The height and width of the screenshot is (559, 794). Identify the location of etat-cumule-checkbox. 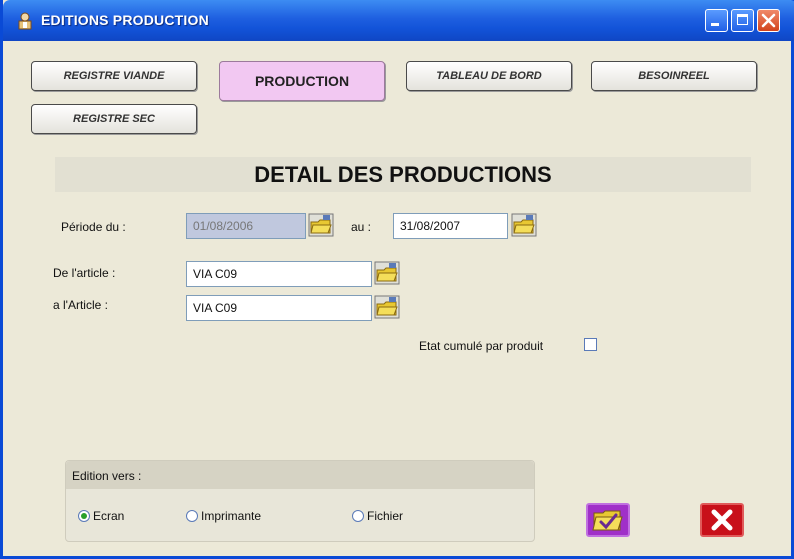
(590, 344).